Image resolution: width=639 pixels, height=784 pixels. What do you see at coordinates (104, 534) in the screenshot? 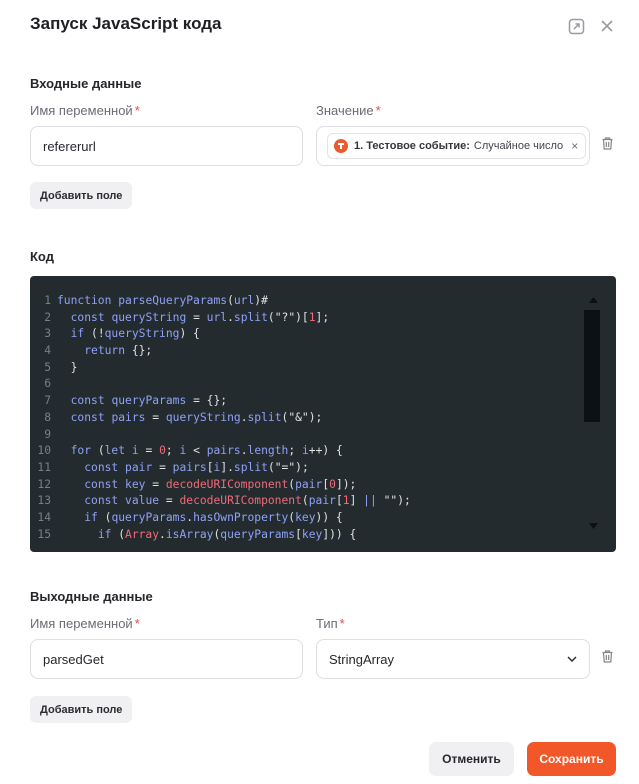
I see `code-token: if` at bounding box center [104, 534].